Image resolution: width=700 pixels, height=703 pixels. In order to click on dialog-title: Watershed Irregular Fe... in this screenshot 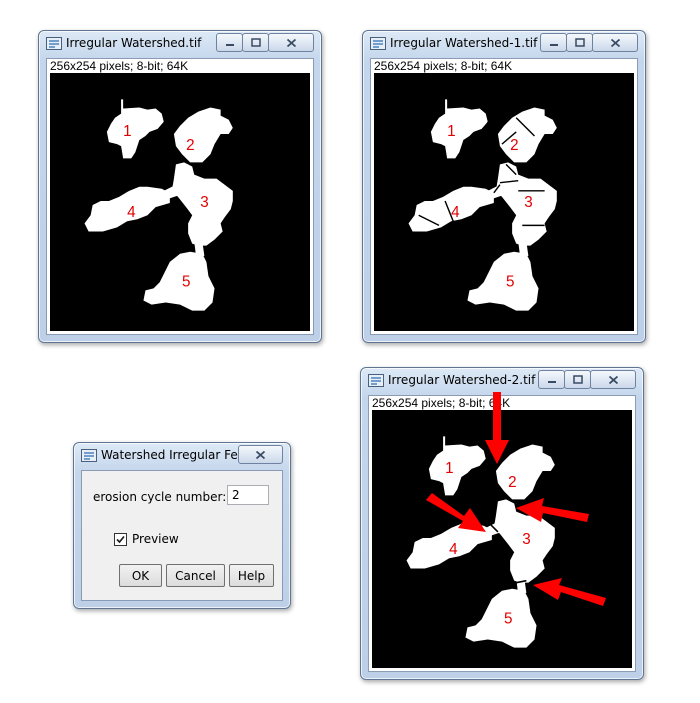, I will do `click(175, 455)`.